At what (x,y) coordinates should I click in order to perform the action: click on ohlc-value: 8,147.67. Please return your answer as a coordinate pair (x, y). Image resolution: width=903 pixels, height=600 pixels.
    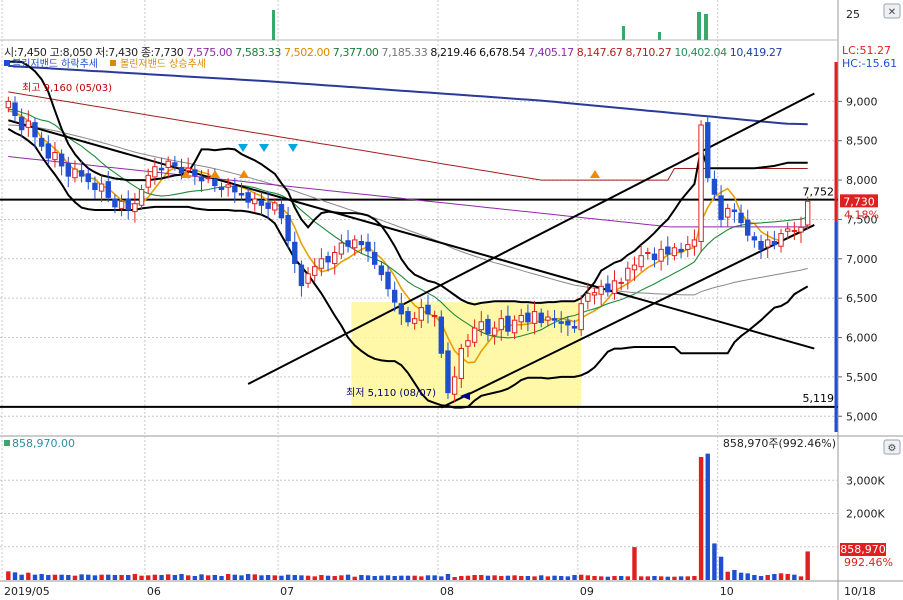
    Looking at the image, I should click on (599, 52).